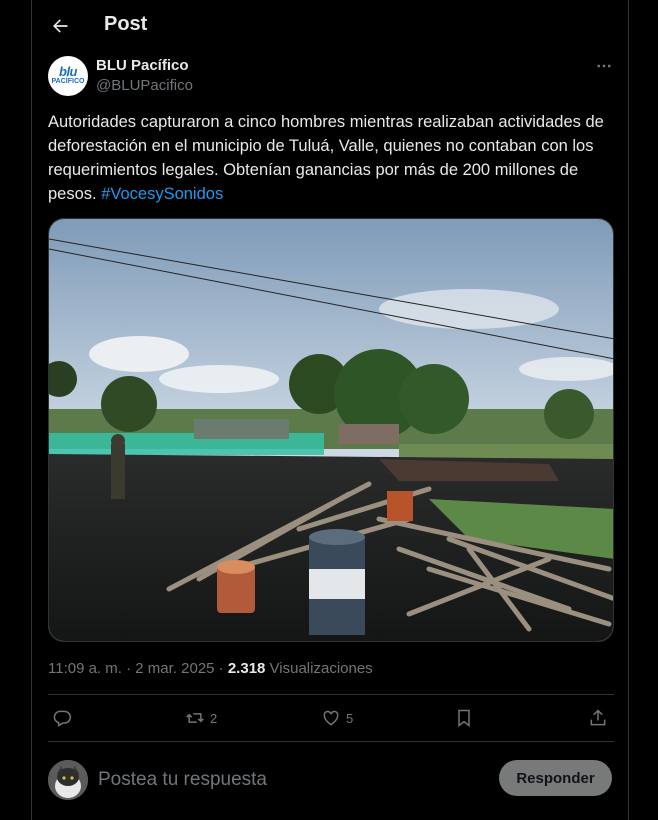 This screenshot has width=658, height=820. I want to click on action-bar: 2 5, so click(331, 718).